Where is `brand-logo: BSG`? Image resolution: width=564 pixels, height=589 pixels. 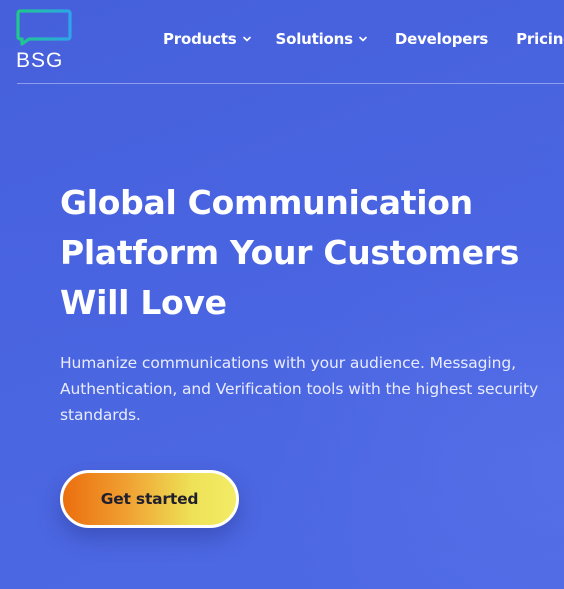 brand-logo: BSG is located at coordinates (44, 40).